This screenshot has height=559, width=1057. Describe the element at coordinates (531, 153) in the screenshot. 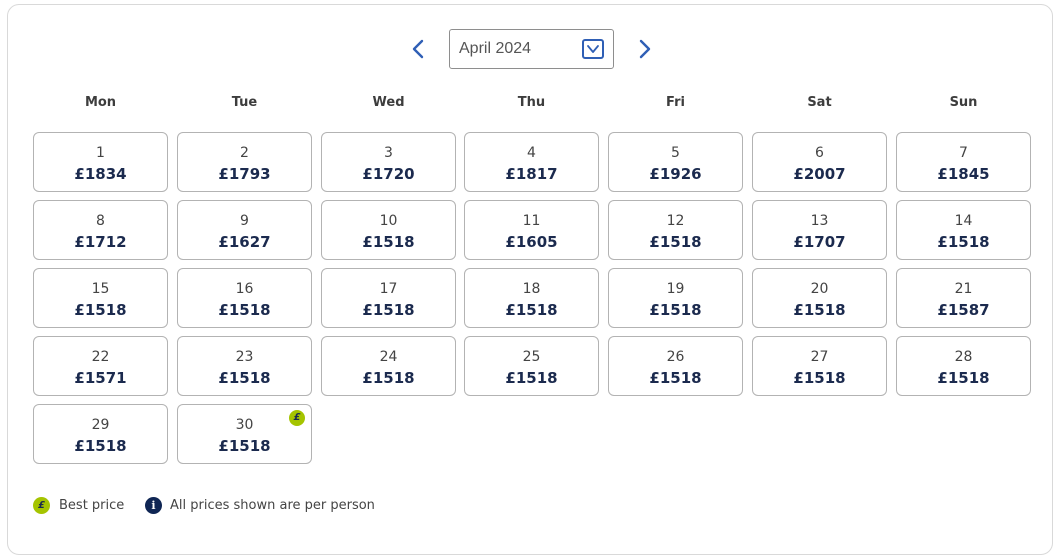

I see `day-number: 4` at that location.